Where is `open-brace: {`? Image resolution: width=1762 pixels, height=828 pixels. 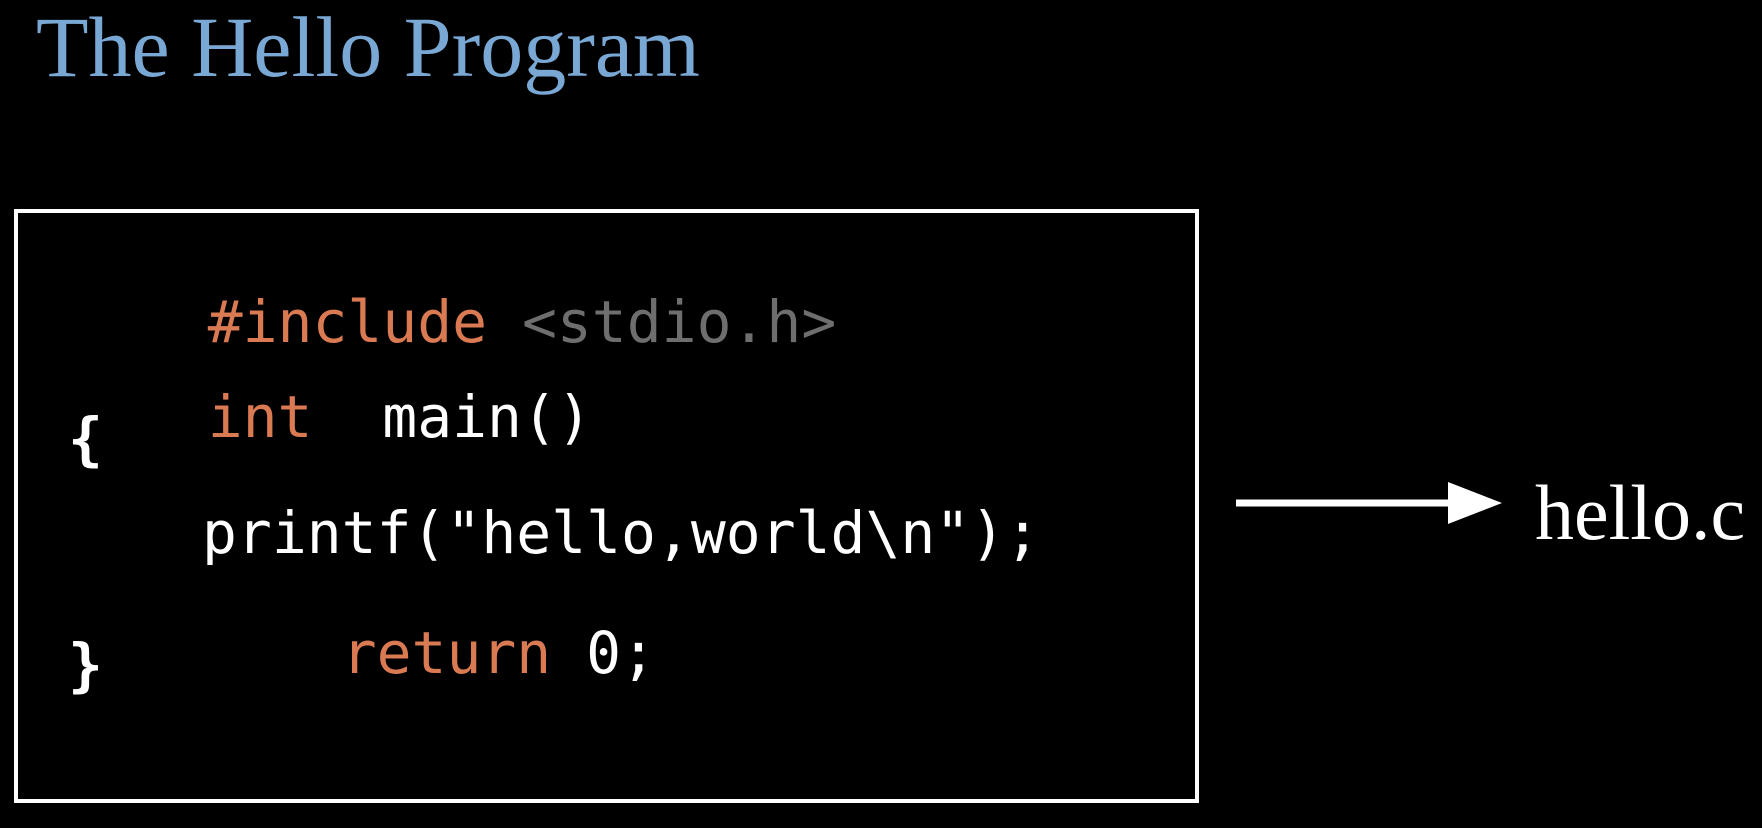
open-brace: { is located at coordinates (85, 439).